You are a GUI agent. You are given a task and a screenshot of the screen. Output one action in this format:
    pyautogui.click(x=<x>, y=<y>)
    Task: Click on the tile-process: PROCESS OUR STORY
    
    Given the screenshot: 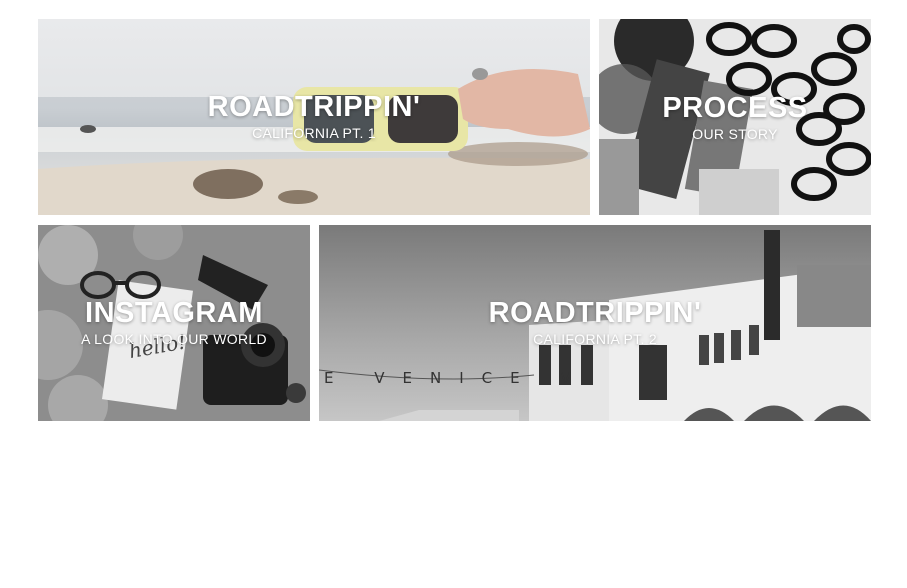 What is the action you would take?
    pyautogui.click(x=735, y=117)
    